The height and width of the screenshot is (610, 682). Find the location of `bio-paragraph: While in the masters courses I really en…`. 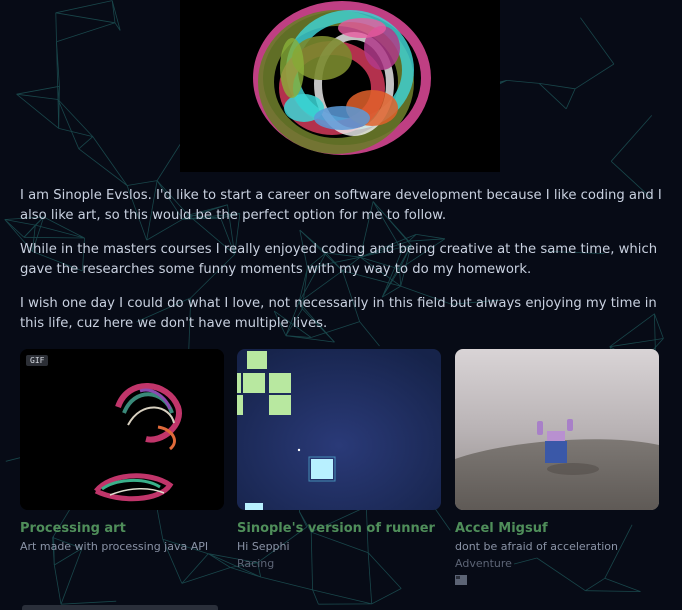

bio-paragraph: While in the masters courses I really en… is located at coordinates (339, 259).